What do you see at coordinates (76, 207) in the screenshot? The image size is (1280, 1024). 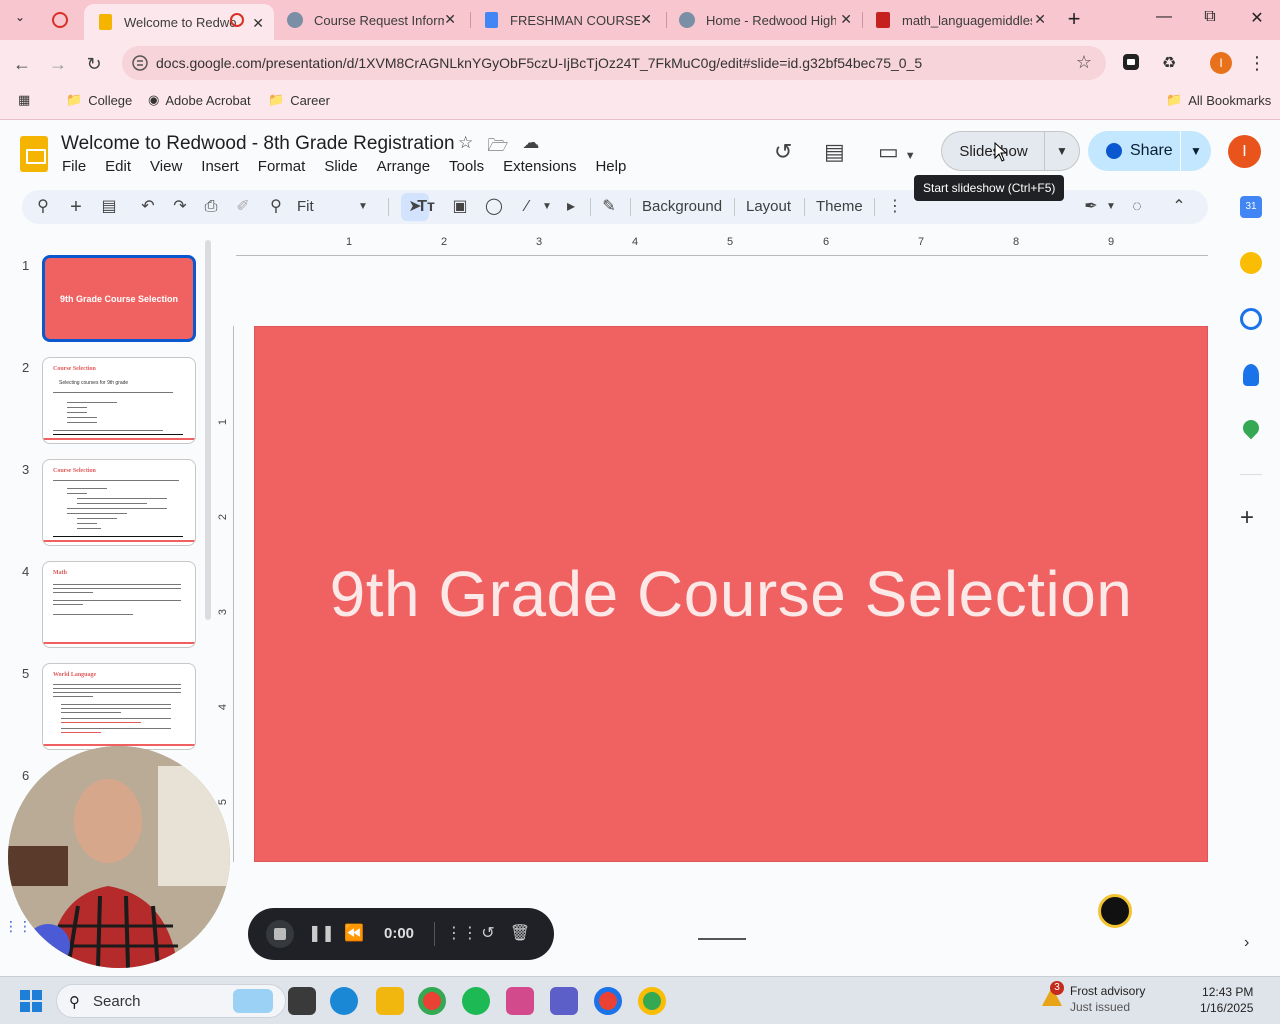 I see `new-slide-icon: +` at bounding box center [76, 207].